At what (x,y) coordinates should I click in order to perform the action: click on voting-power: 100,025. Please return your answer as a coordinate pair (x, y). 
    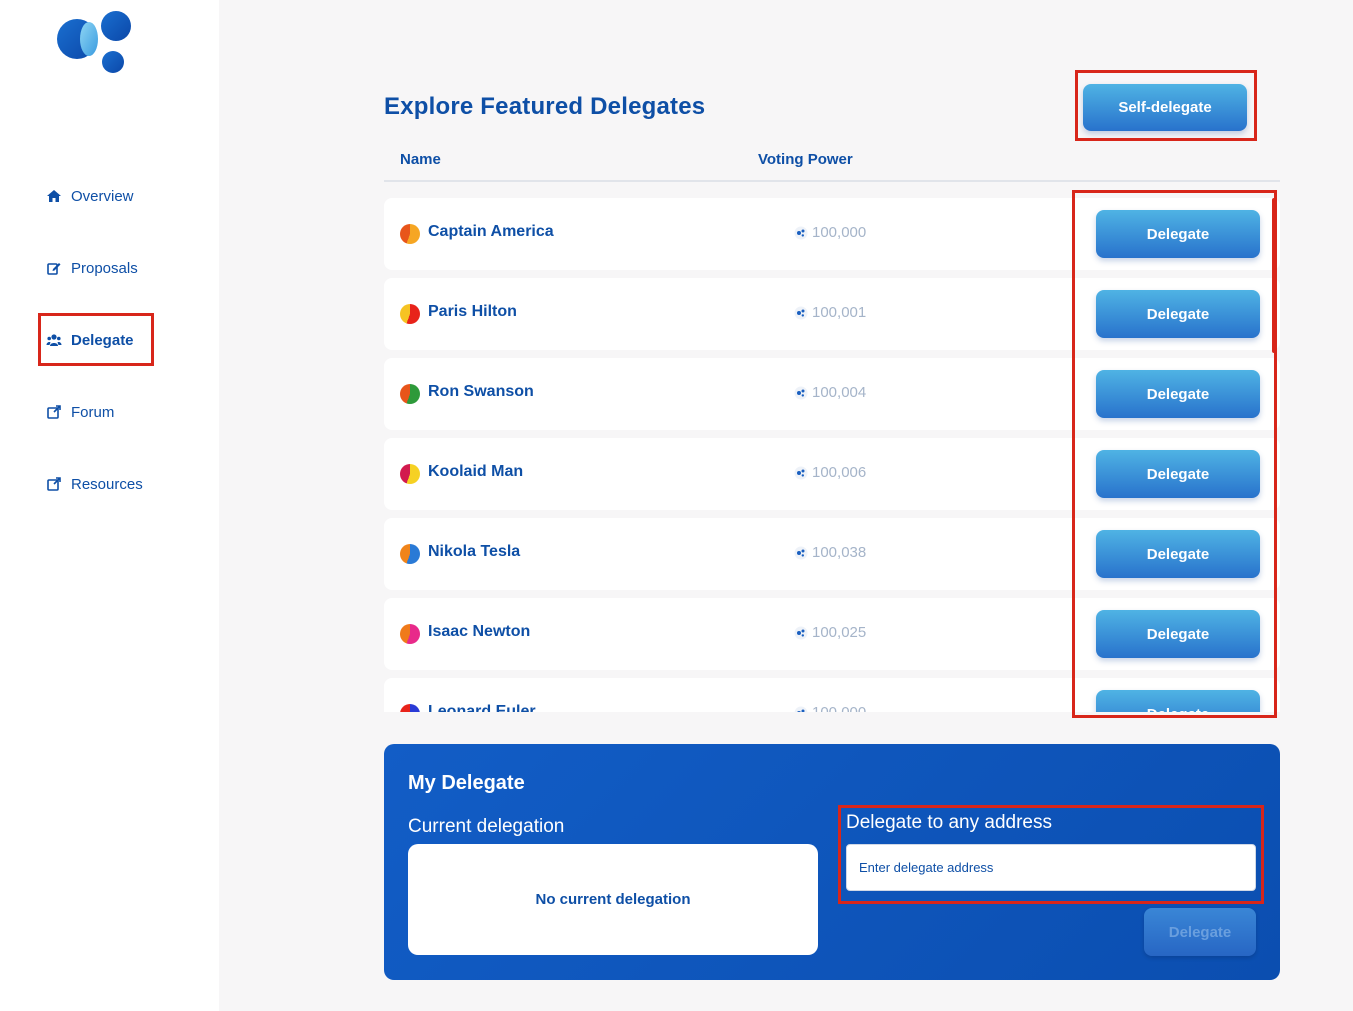
    Looking at the image, I should click on (830, 632).